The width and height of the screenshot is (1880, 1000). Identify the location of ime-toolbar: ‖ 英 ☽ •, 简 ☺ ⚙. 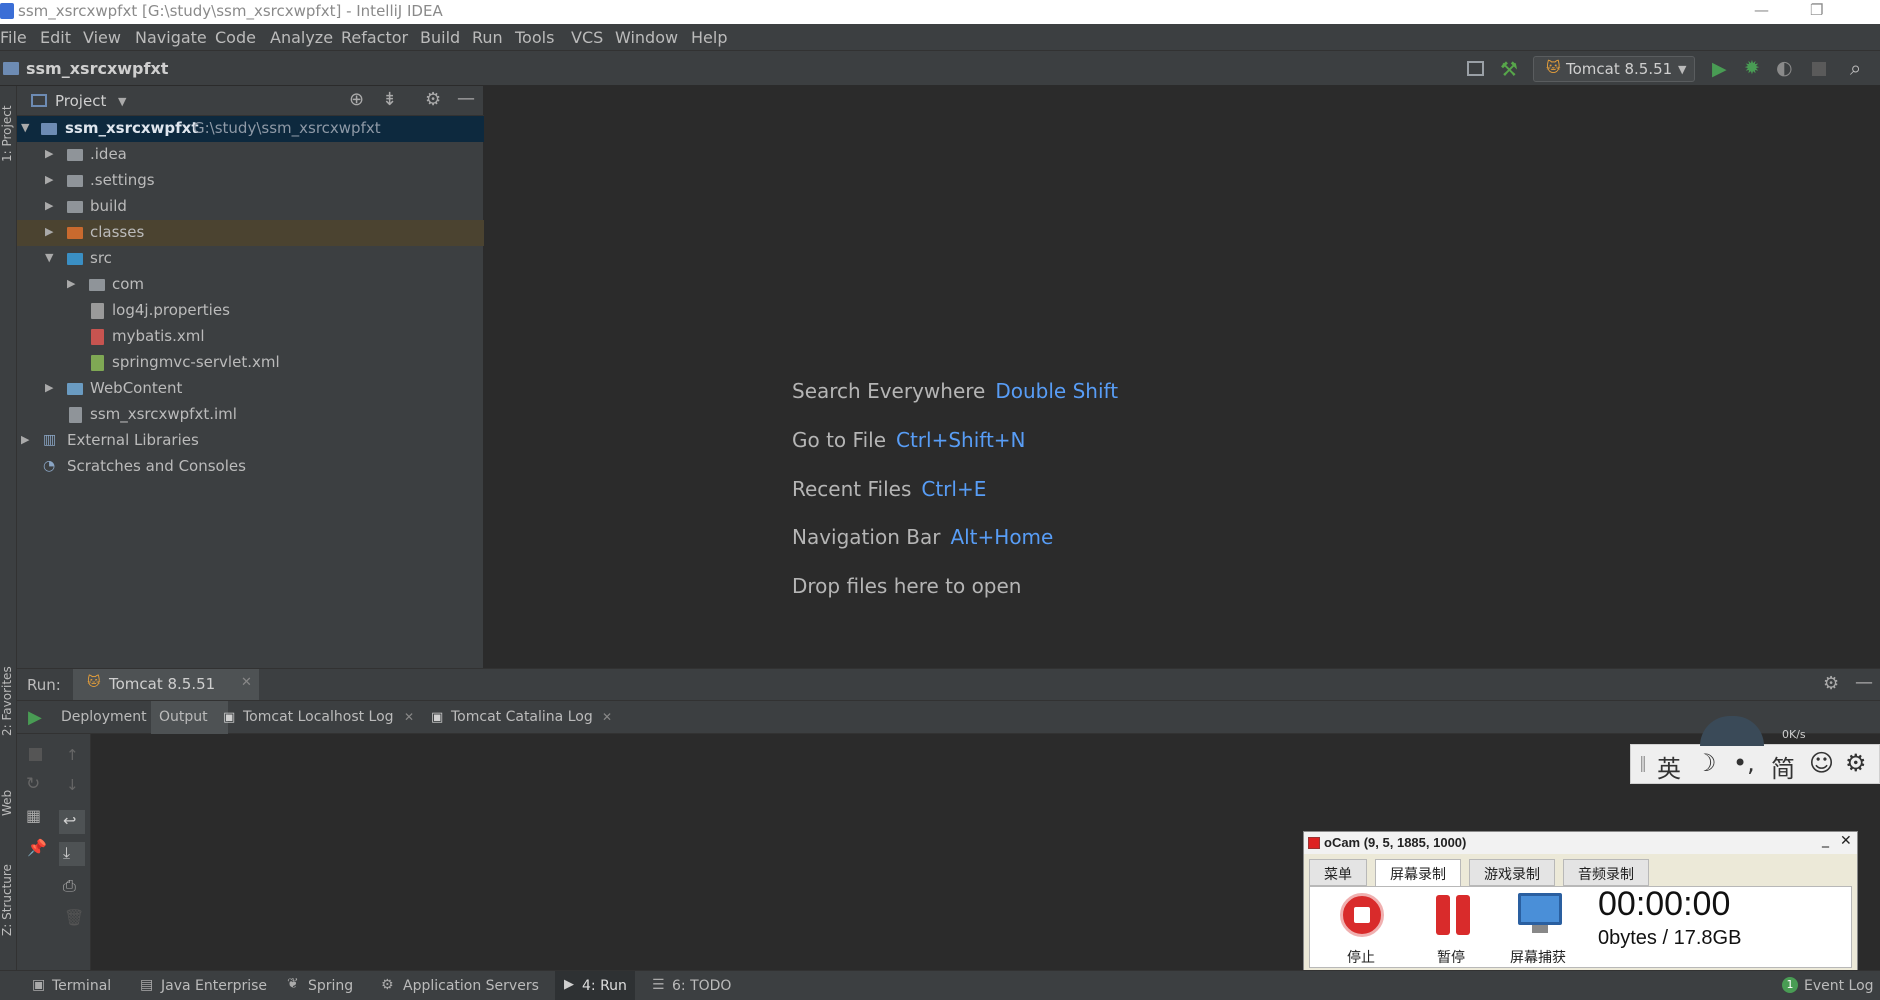
(1755, 764).